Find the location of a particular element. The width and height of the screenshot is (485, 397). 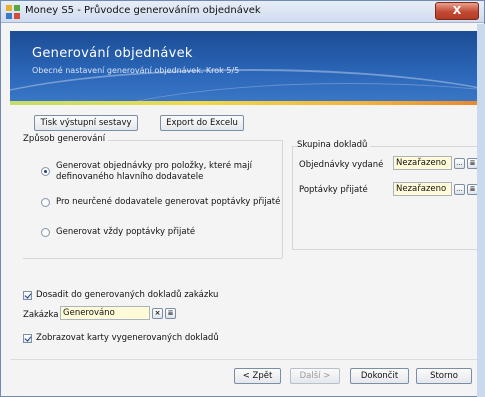

radio-main-supplier is located at coordinates (45, 171).